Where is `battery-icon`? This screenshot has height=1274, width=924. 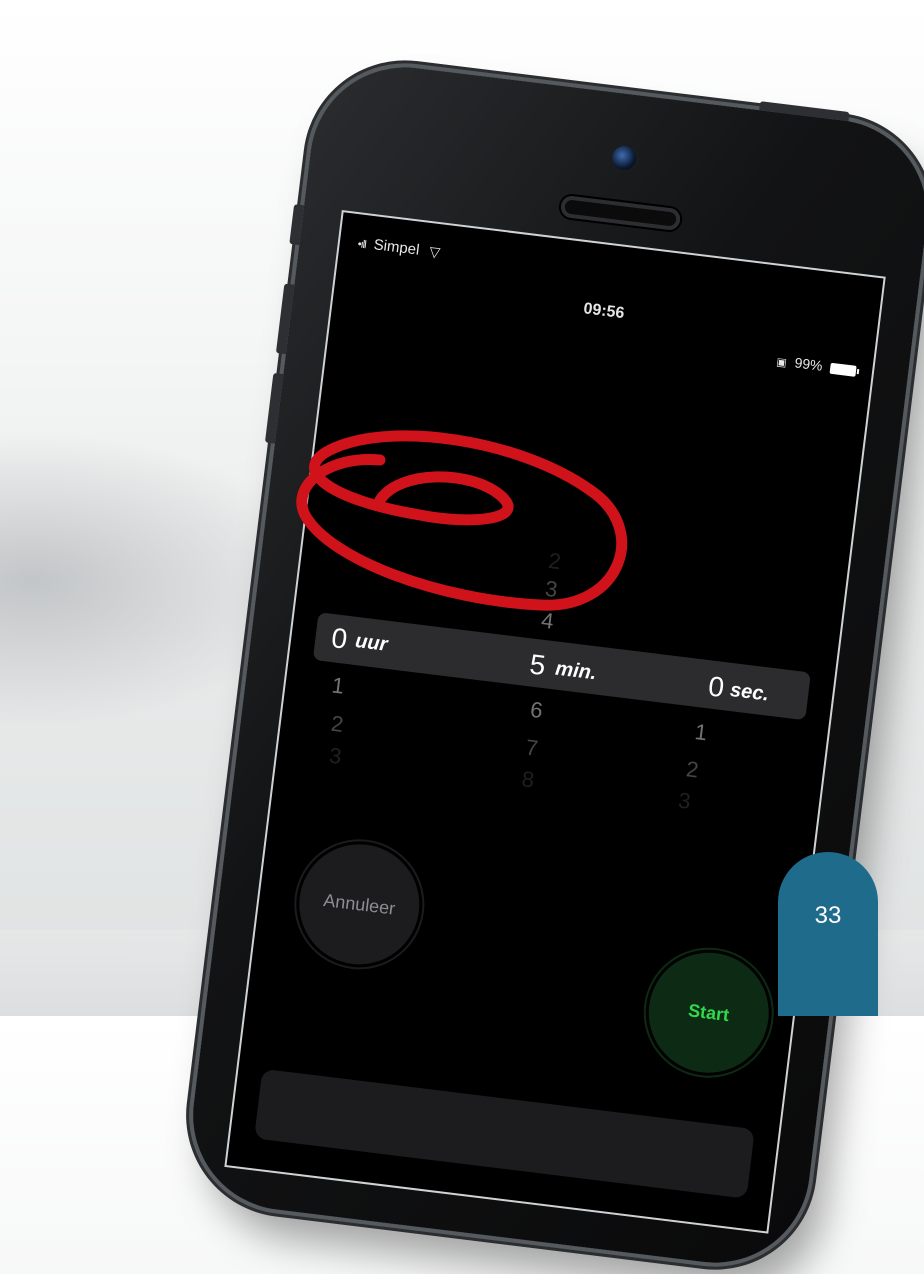 battery-icon is located at coordinates (843, 369).